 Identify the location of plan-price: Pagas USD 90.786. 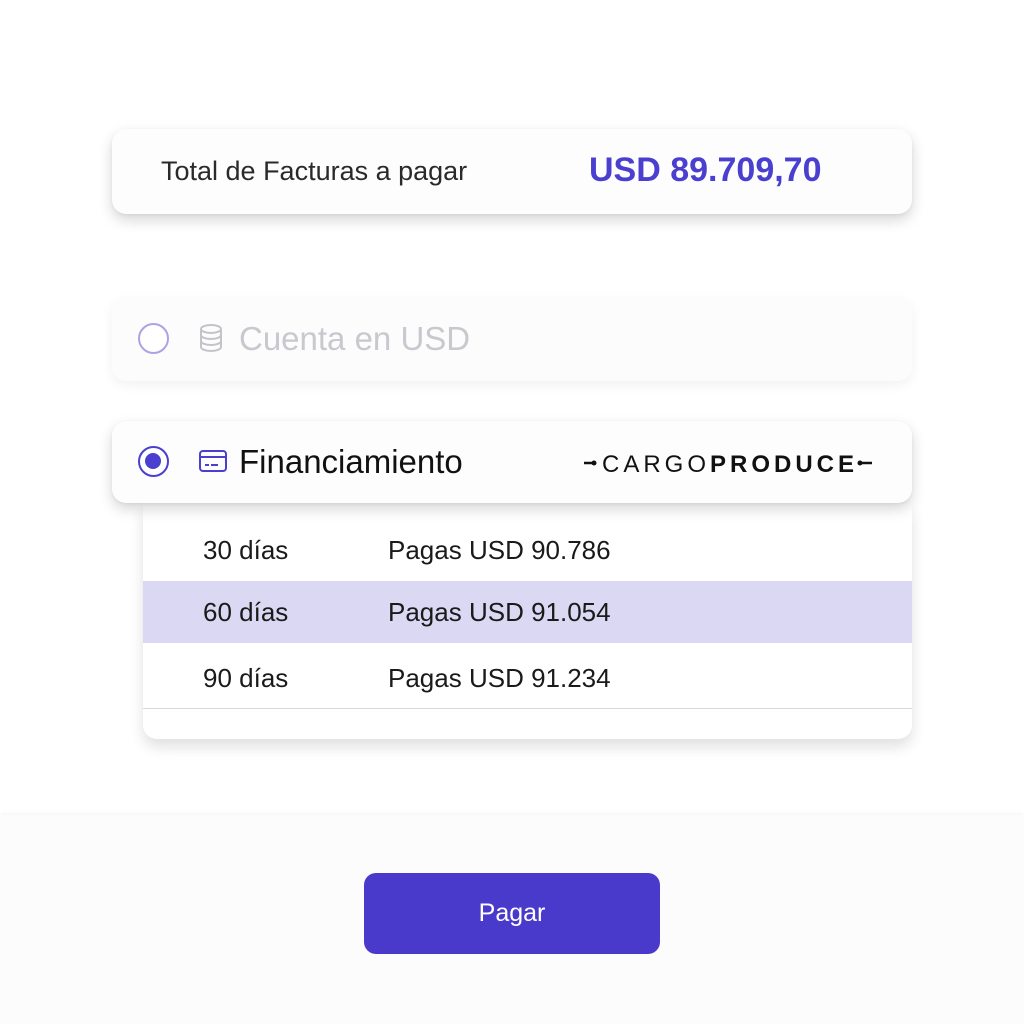
(499, 550).